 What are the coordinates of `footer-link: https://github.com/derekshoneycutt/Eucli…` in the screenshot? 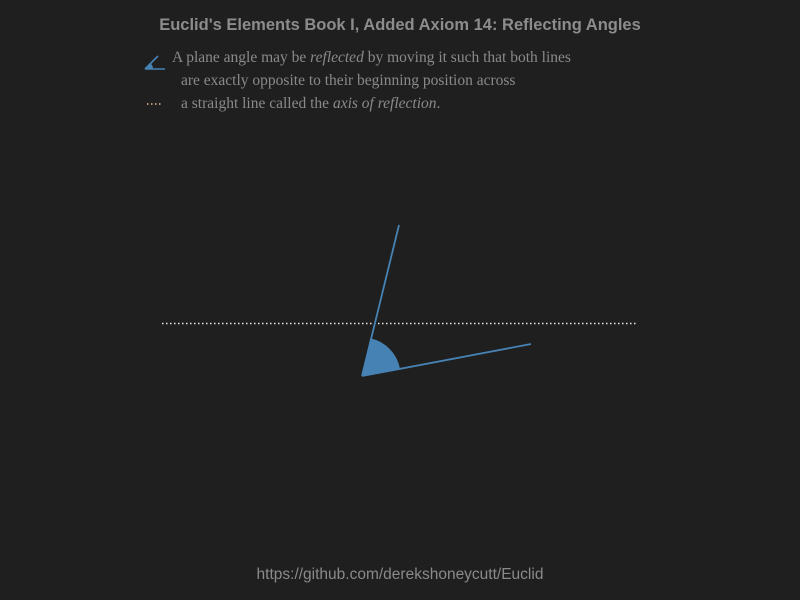 It's located at (400, 575).